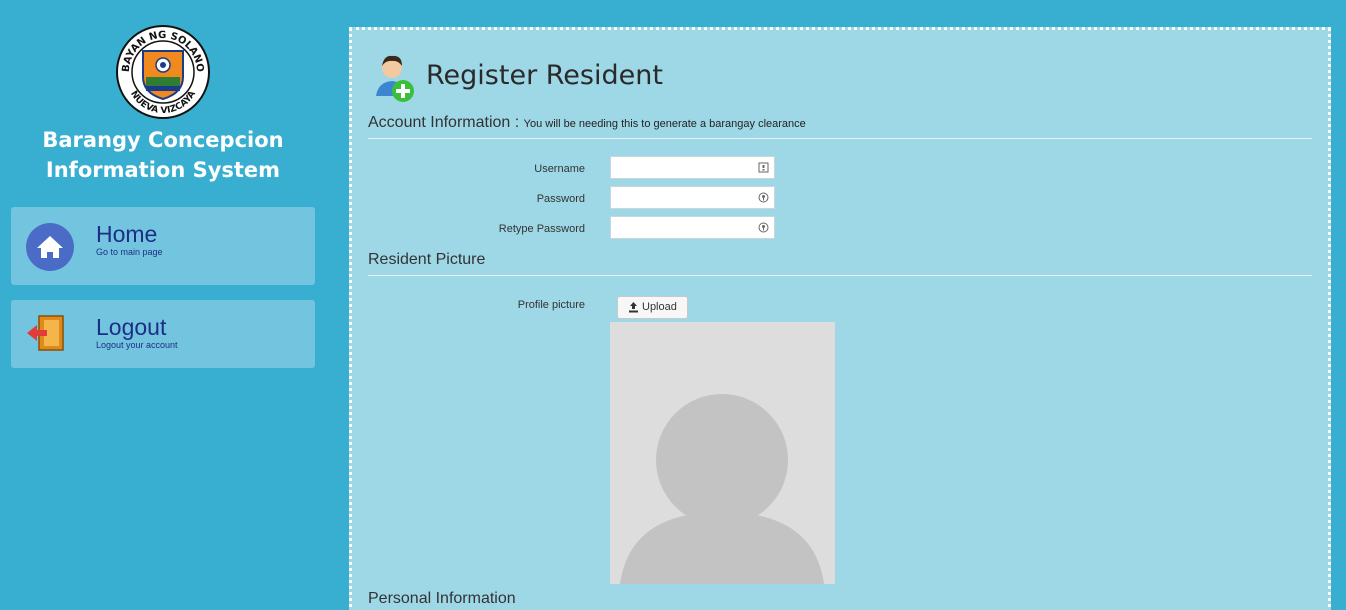  I want to click on resident-picture-heading: Resident Picture, so click(840, 263).